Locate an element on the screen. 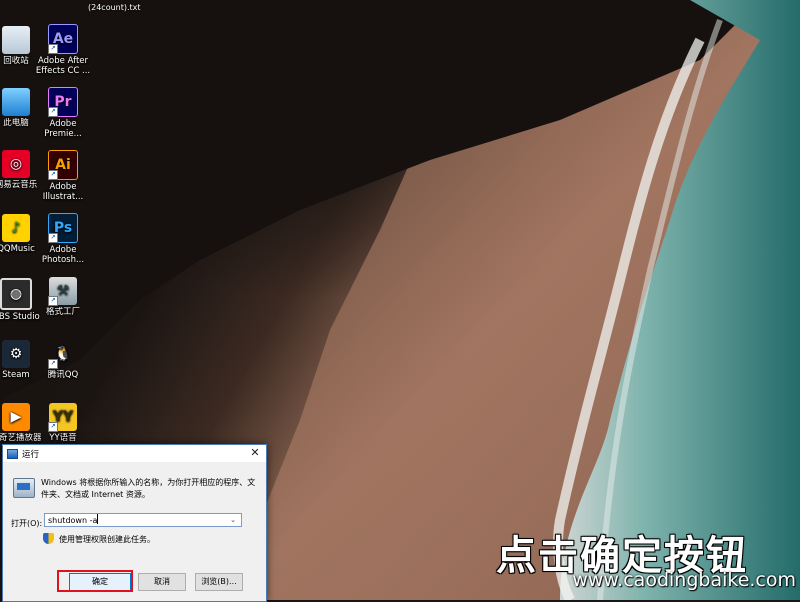  player-icon: ▶ is located at coordinates (16, 417).